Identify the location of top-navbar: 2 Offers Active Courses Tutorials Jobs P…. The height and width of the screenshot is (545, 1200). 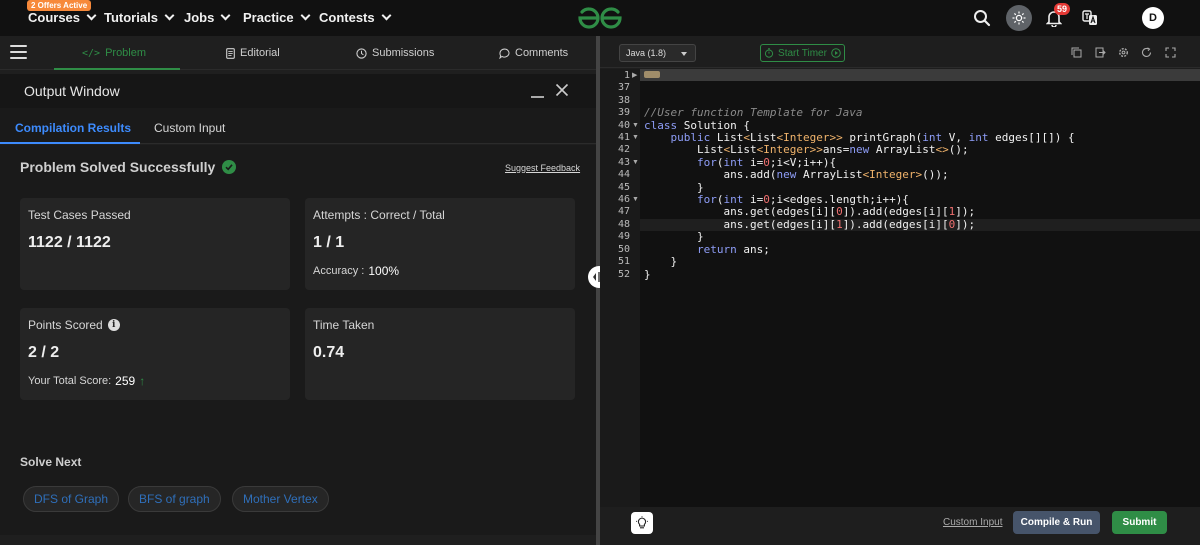
(600, 18).